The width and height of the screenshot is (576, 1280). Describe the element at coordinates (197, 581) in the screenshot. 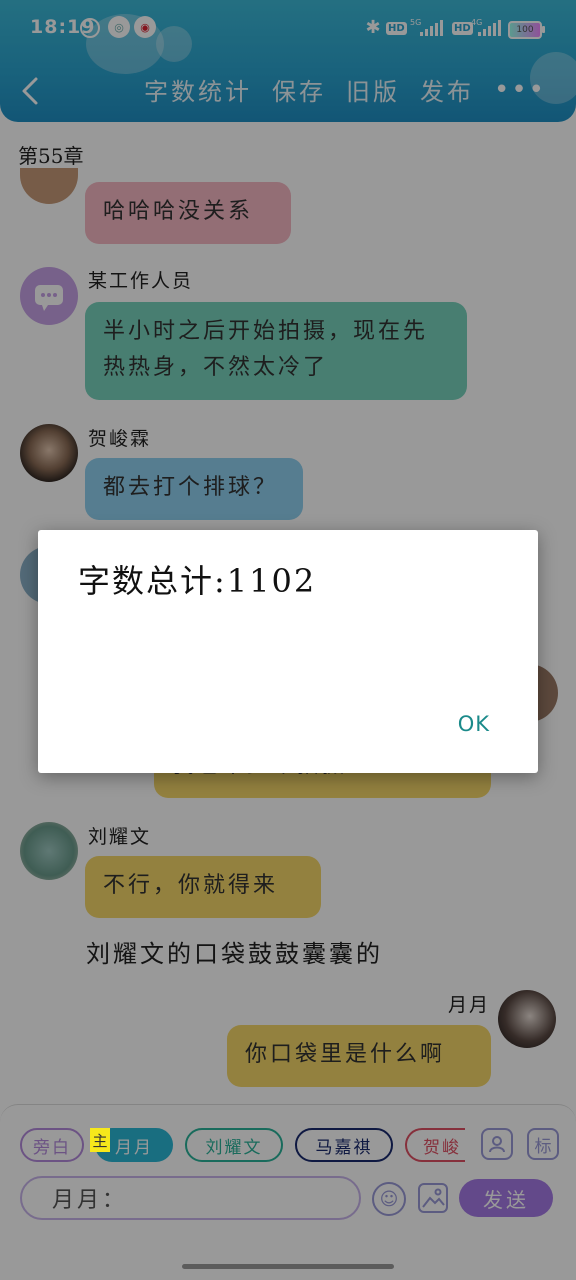

I see `dialog-message: 字数总计:1102` at that location.